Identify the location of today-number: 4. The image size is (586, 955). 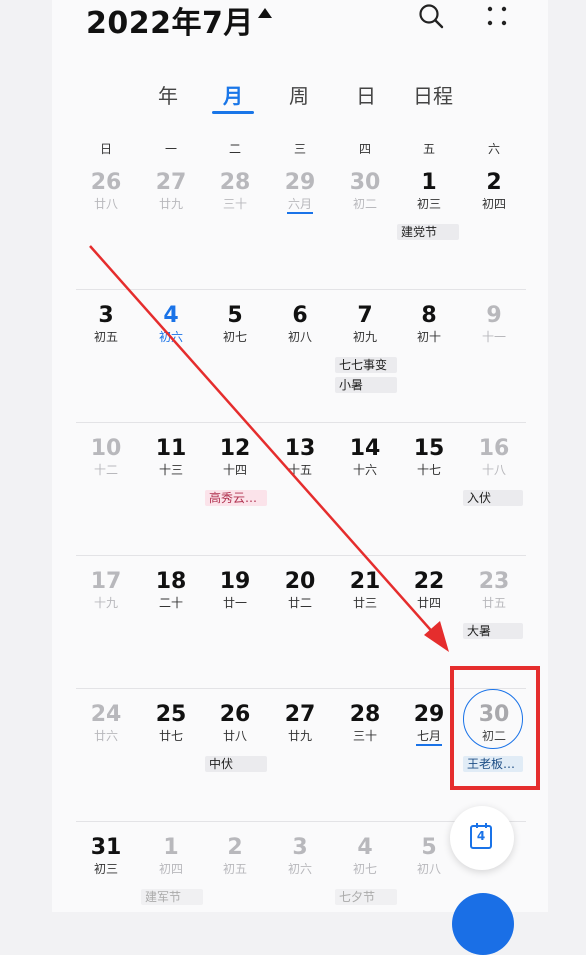
(481, 836).